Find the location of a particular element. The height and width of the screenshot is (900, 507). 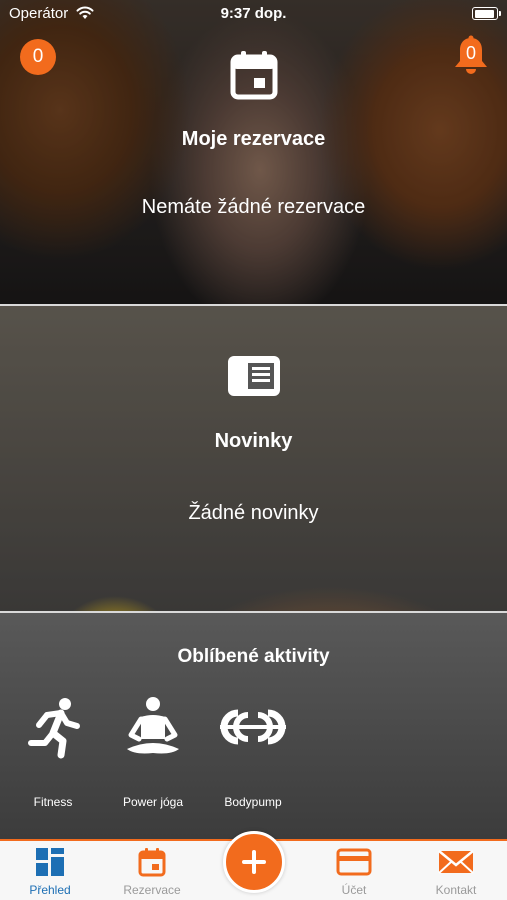

tab-reservations: Rezervace is located at coordinates (152, 872).